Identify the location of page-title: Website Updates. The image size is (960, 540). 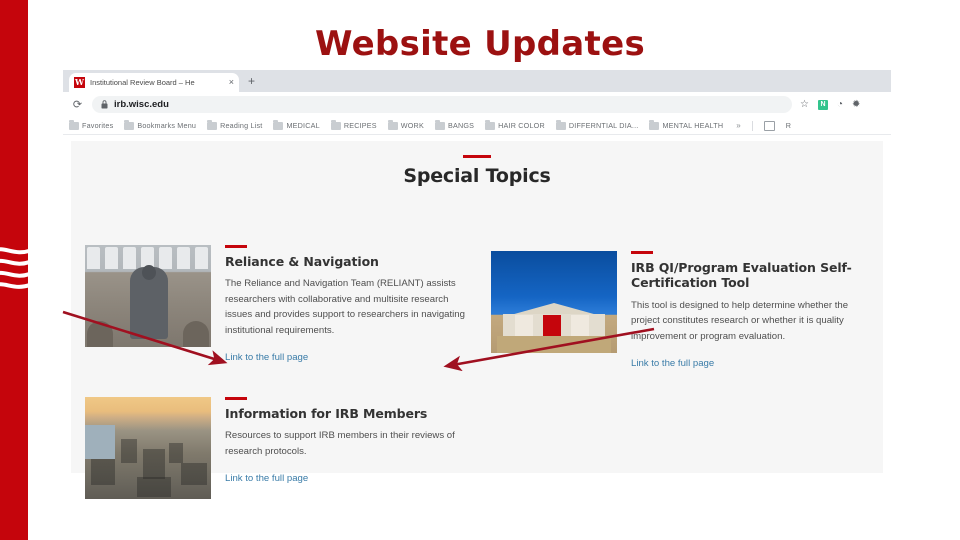
(479, 44).